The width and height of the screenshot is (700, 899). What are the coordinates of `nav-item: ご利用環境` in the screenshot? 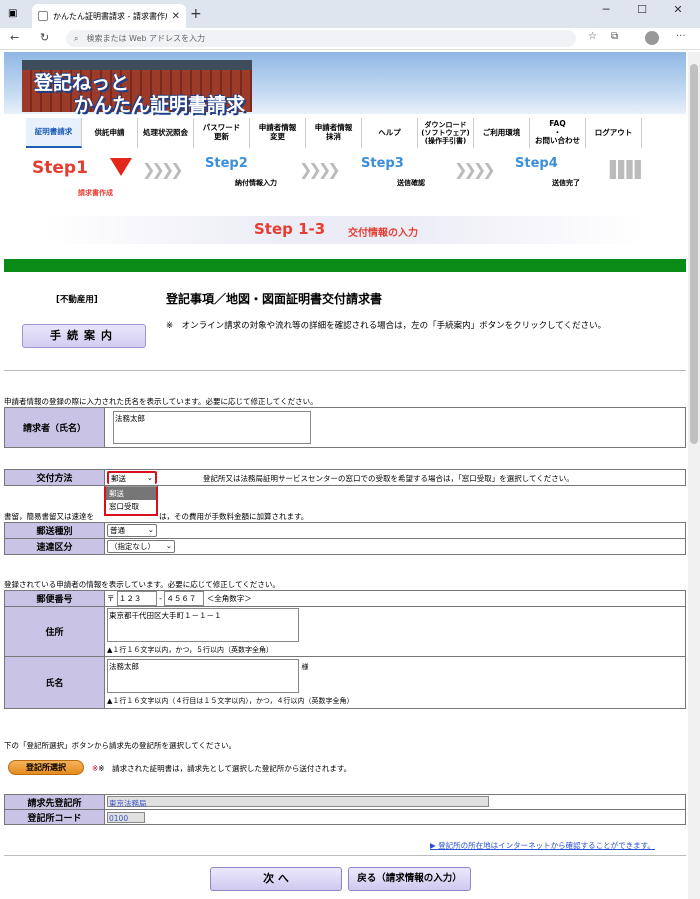 It's located at (502, 133).